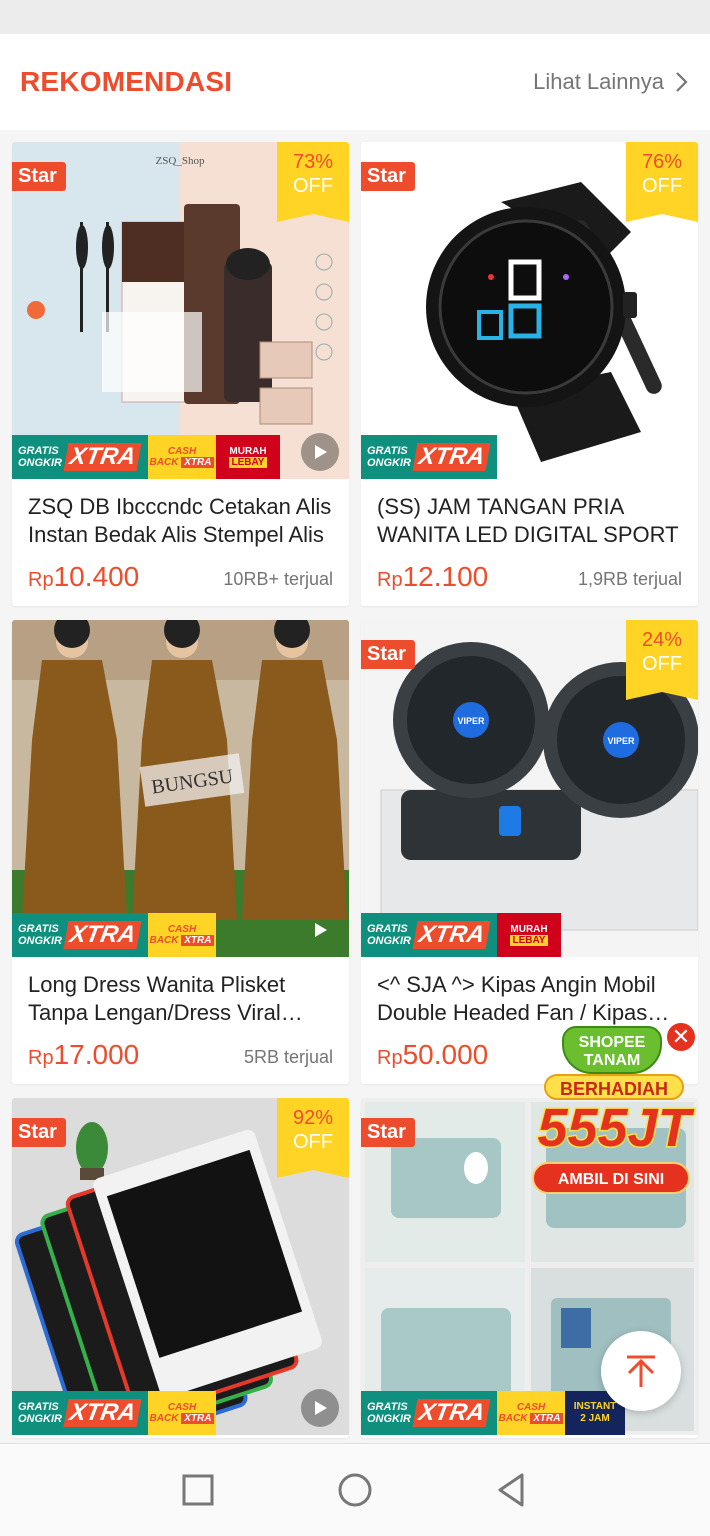 This screenshot has height=1536, width=710. What do you see at coordinates (180, 788) in the screenshot?
I see `brown-dress-illustration: BUNGSU` at bounding box center [180, 788].